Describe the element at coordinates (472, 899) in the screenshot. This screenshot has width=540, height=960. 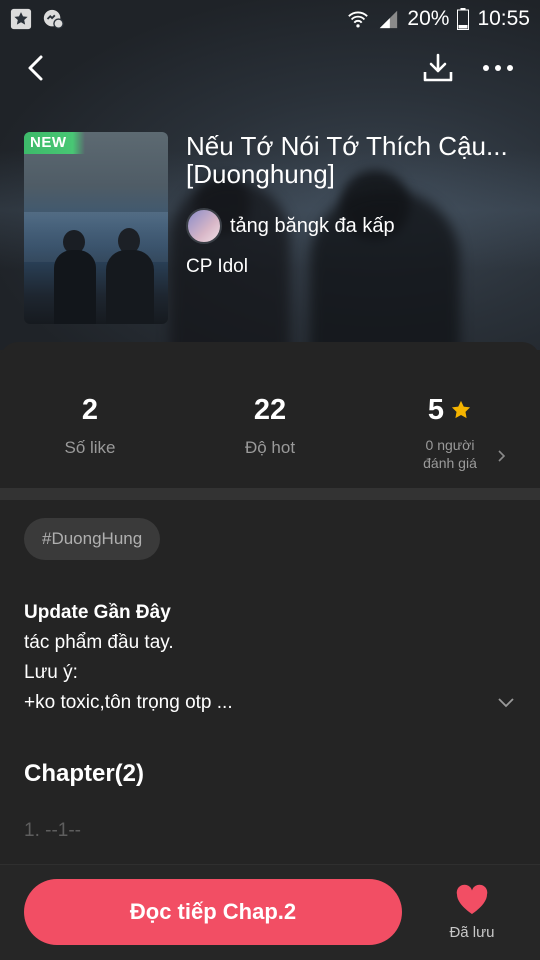
I see `heart-icon` at that location.